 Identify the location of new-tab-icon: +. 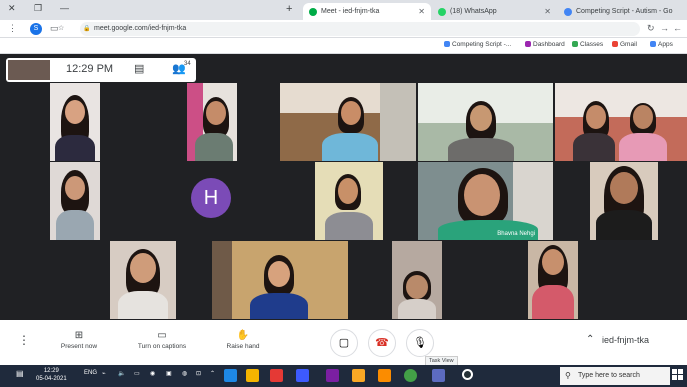
(289, 9).